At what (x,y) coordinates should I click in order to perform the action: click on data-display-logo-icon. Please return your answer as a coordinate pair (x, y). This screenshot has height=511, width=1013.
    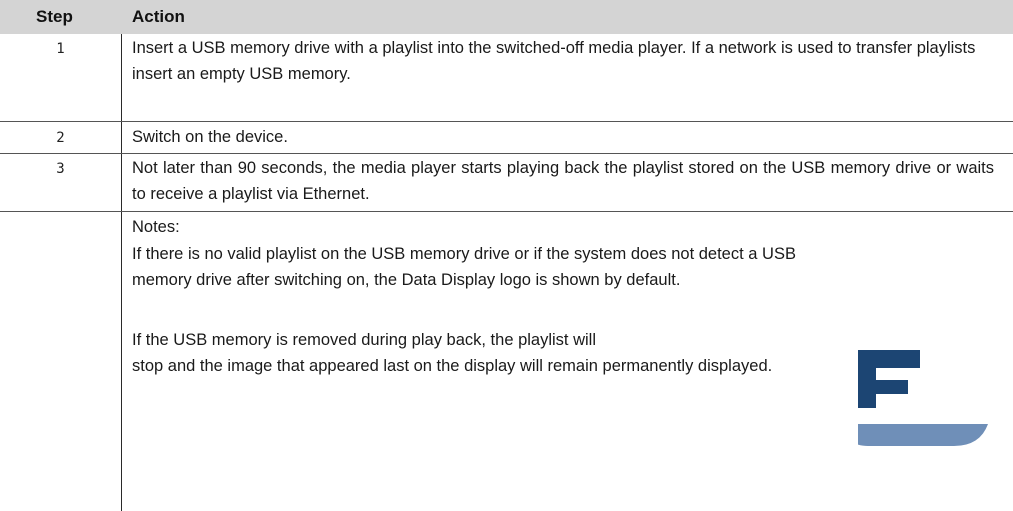
    Looking at the image, I should click on (923, 398).